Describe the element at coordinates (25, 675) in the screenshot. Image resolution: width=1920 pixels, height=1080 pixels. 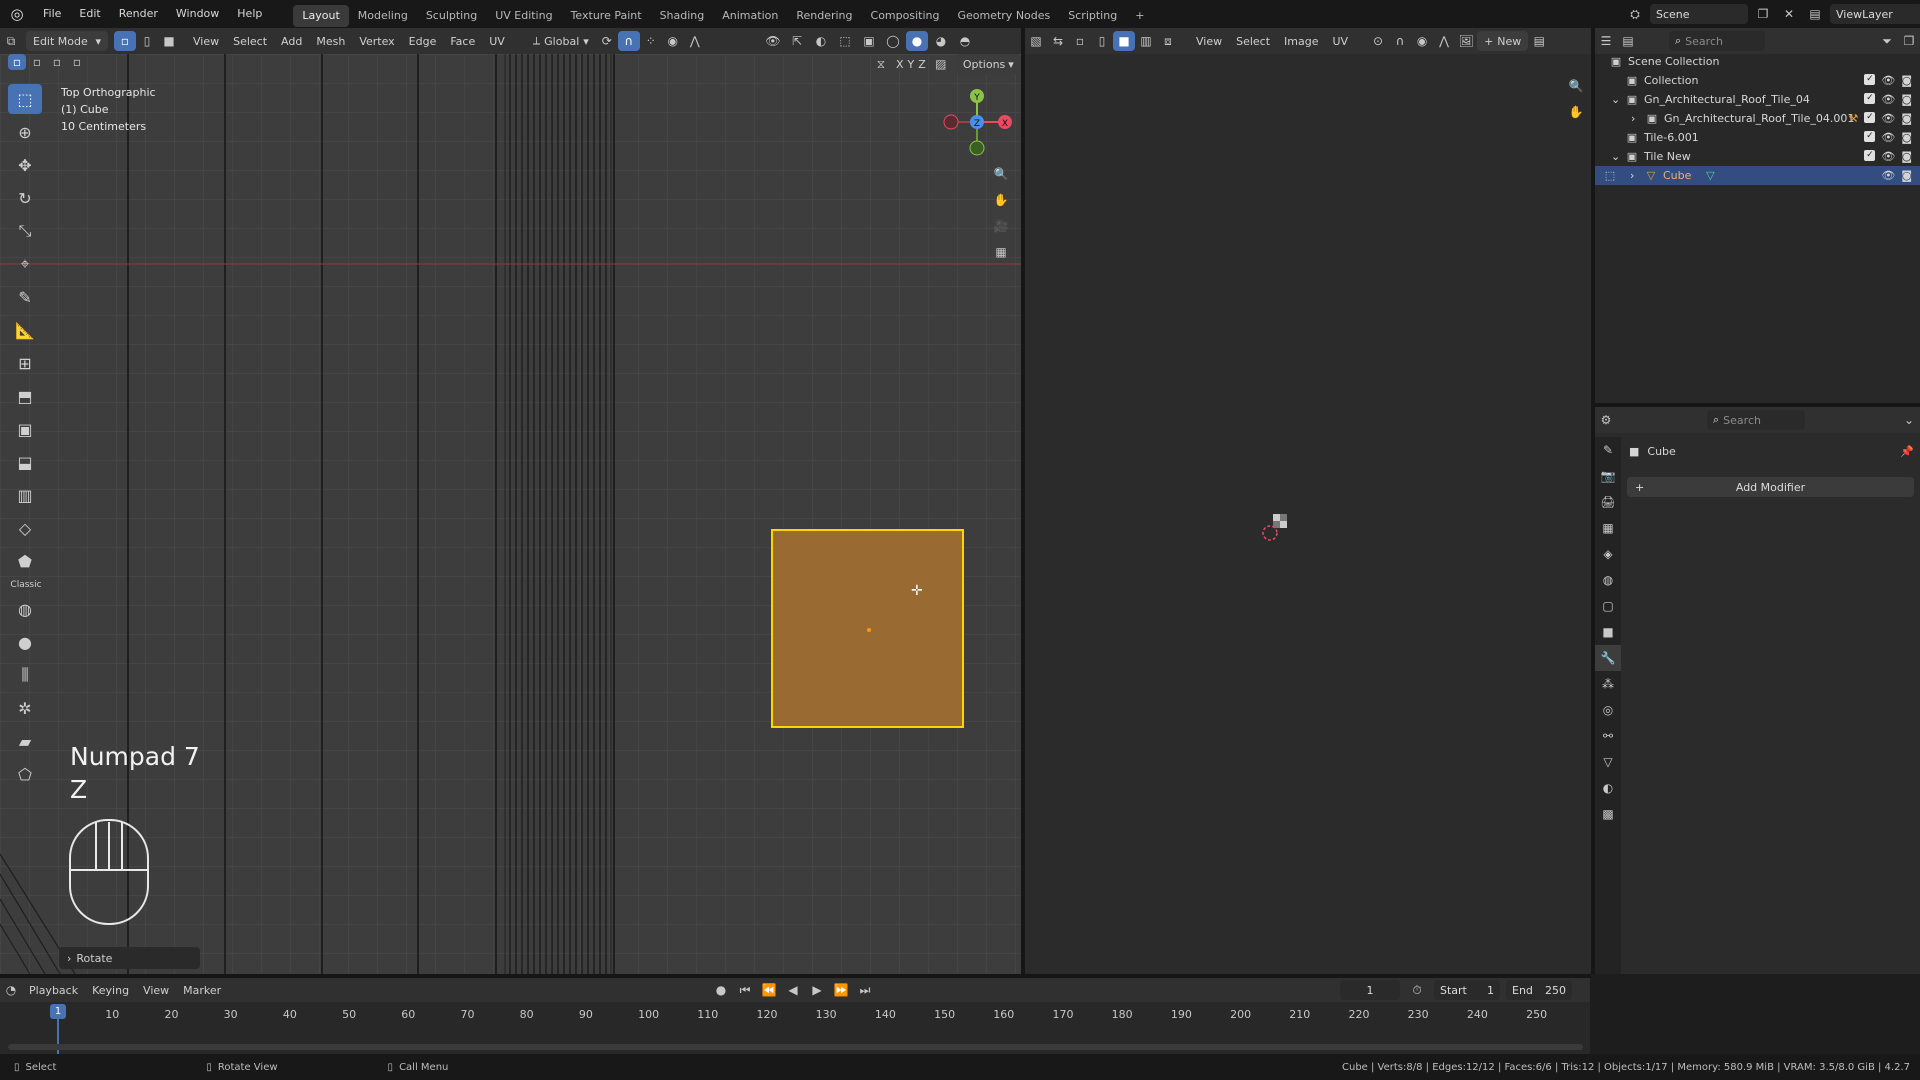
I see `edge-slide-tool-icon: ⫼` at that location.